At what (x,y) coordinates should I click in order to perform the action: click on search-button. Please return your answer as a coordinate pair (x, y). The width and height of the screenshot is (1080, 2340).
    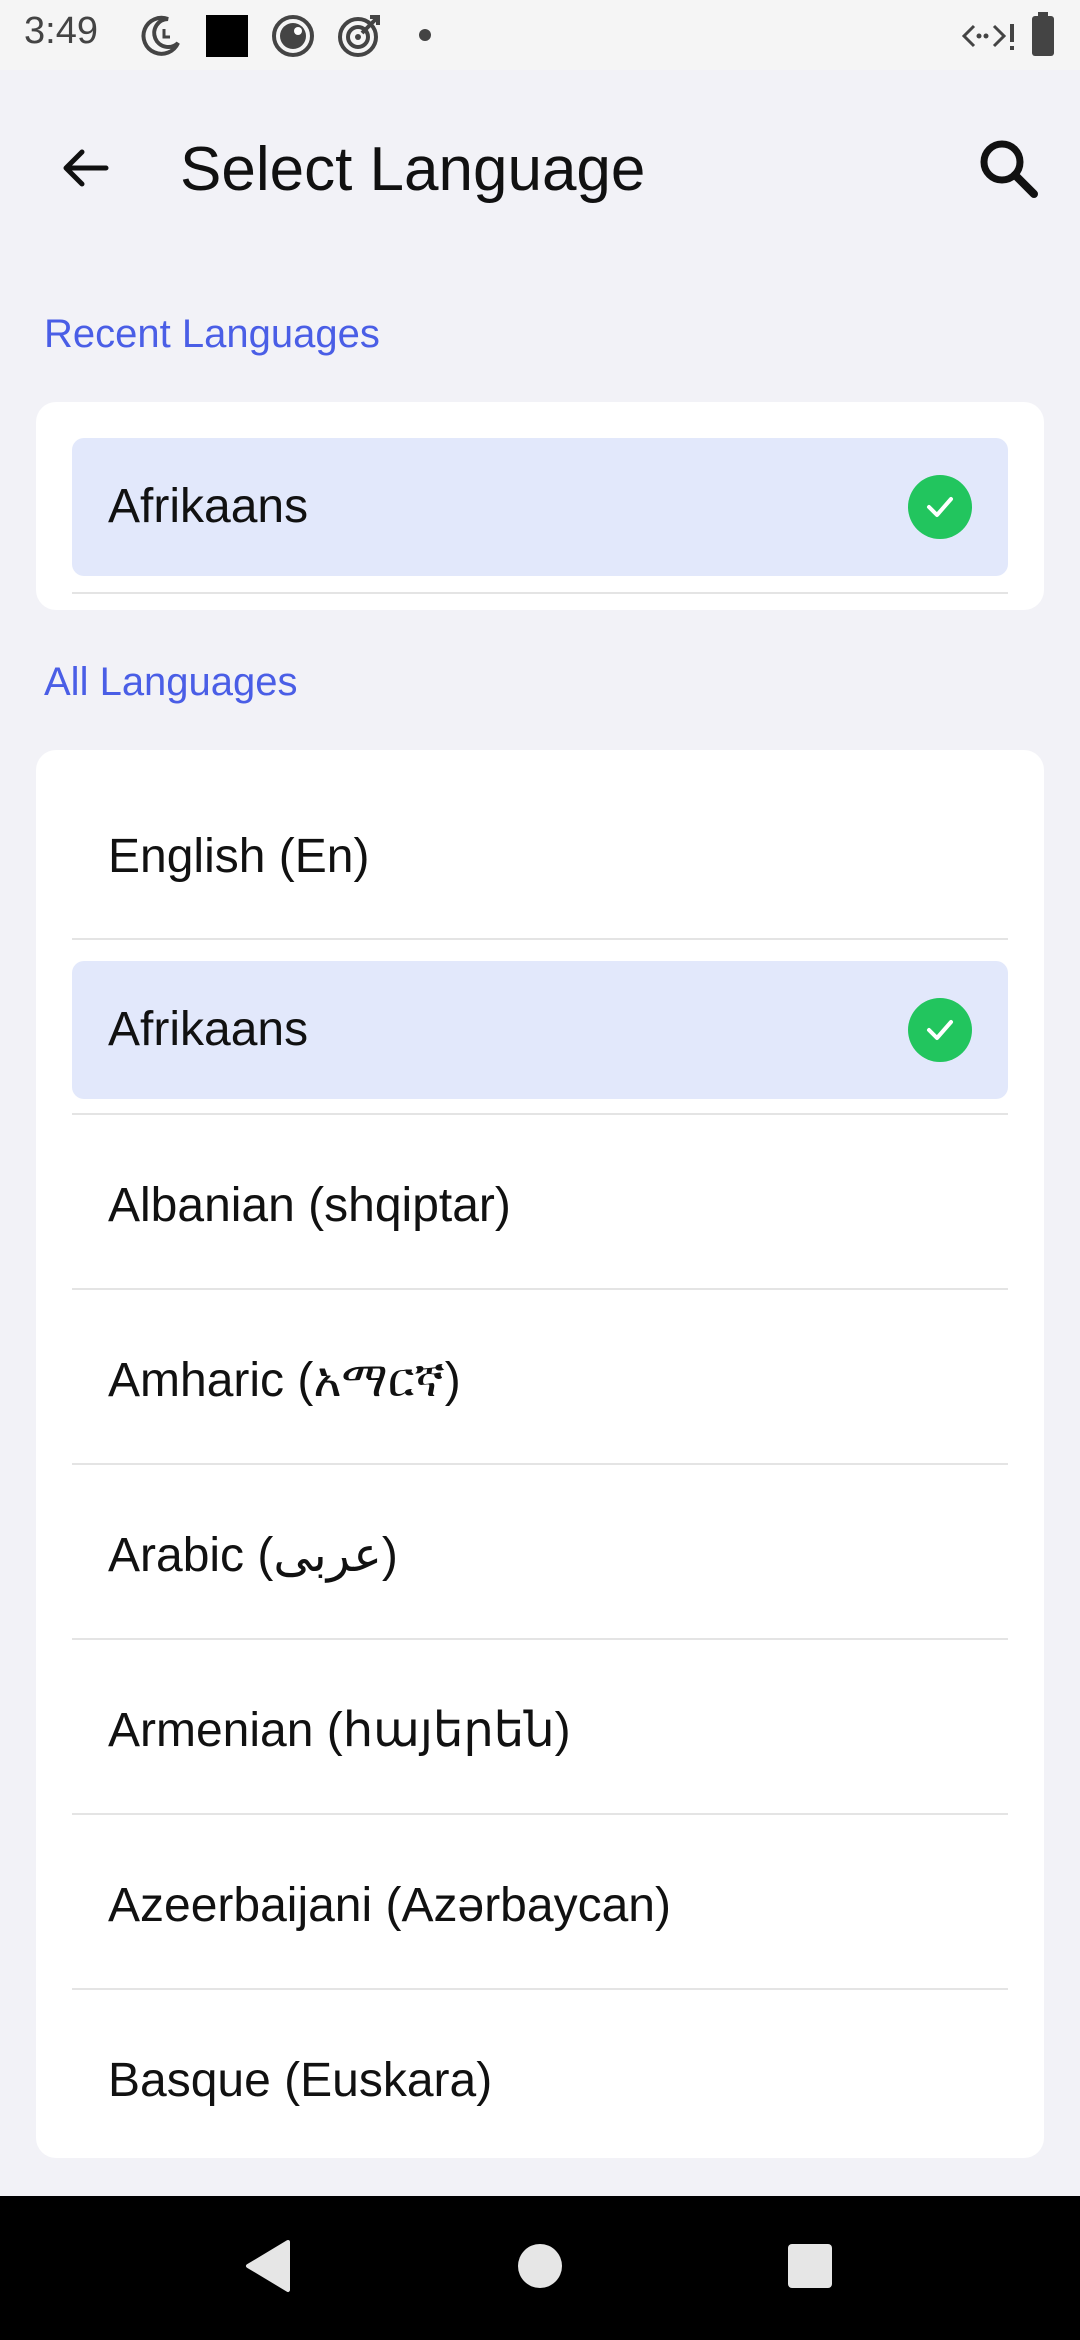
    Looking at the image, I should click on (1008, 170).